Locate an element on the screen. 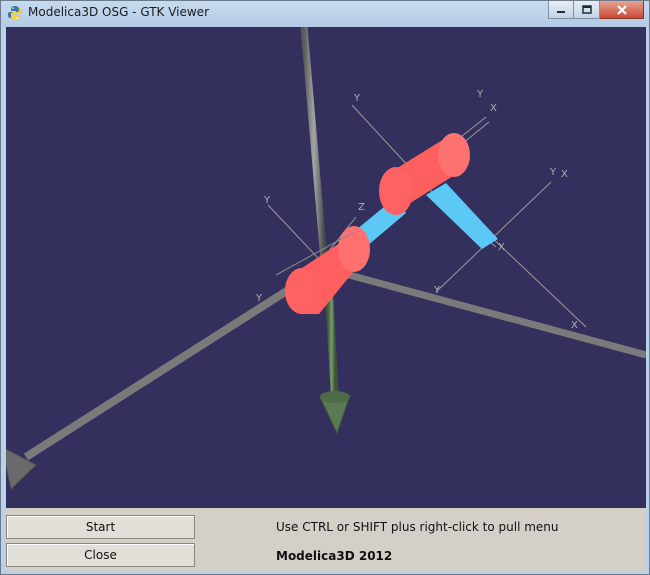 This screenshot has width=650, height=575. brand-label: Modelica3D 2012 is located at coordinates (334, 556).